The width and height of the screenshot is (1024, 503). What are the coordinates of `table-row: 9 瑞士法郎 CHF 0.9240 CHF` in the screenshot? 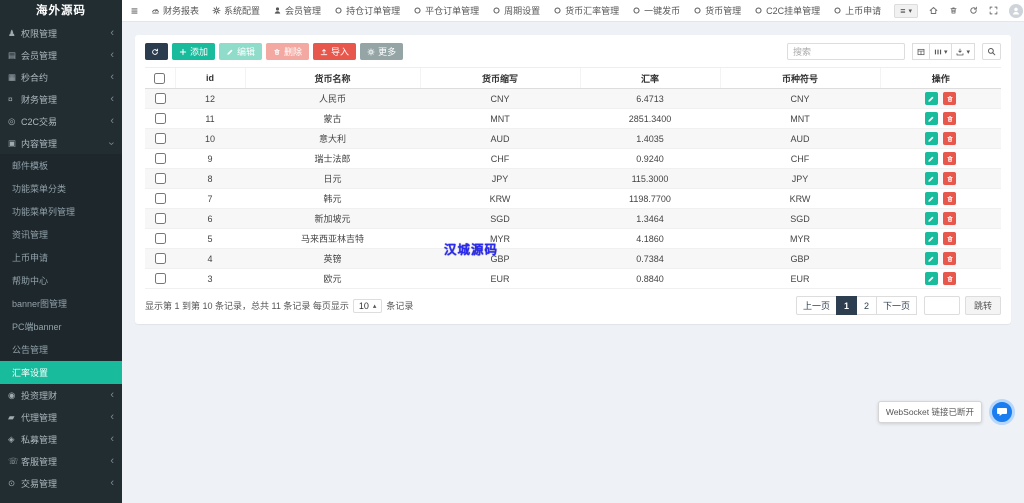 It's located at (573, 158).